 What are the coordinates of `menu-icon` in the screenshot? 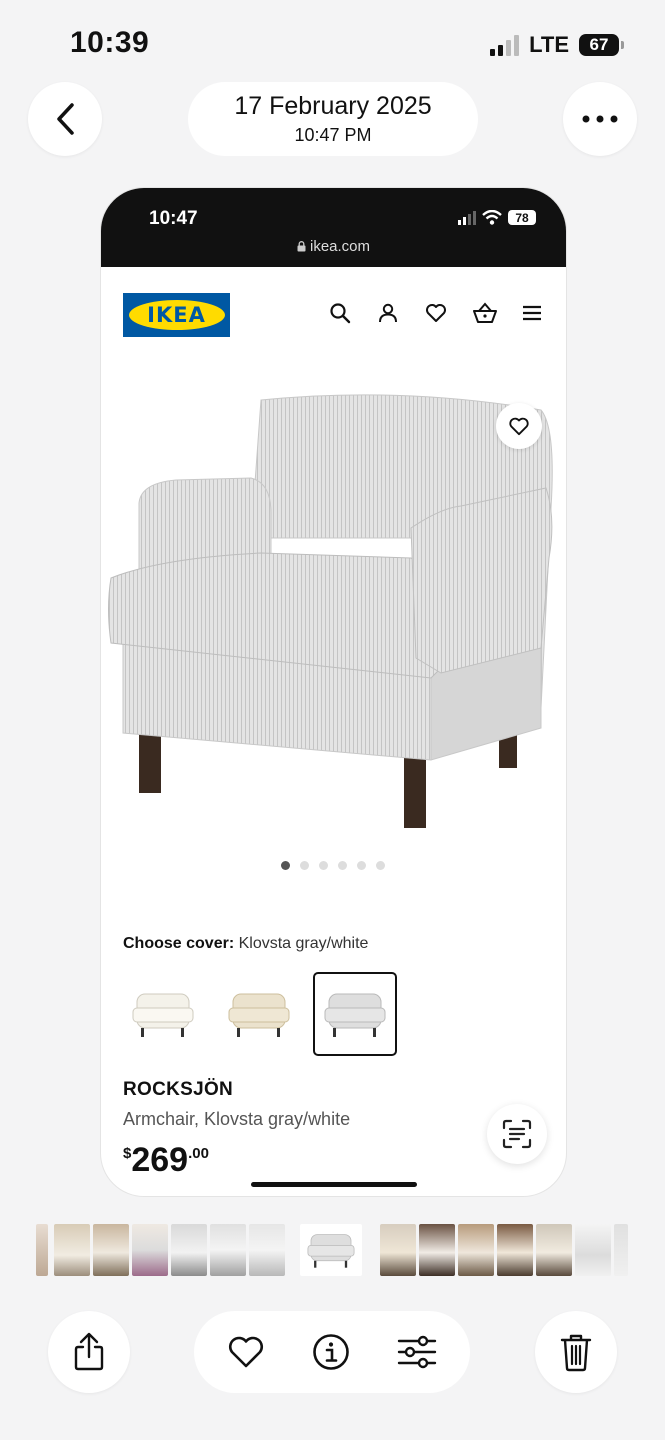 It's located at (532, 313).